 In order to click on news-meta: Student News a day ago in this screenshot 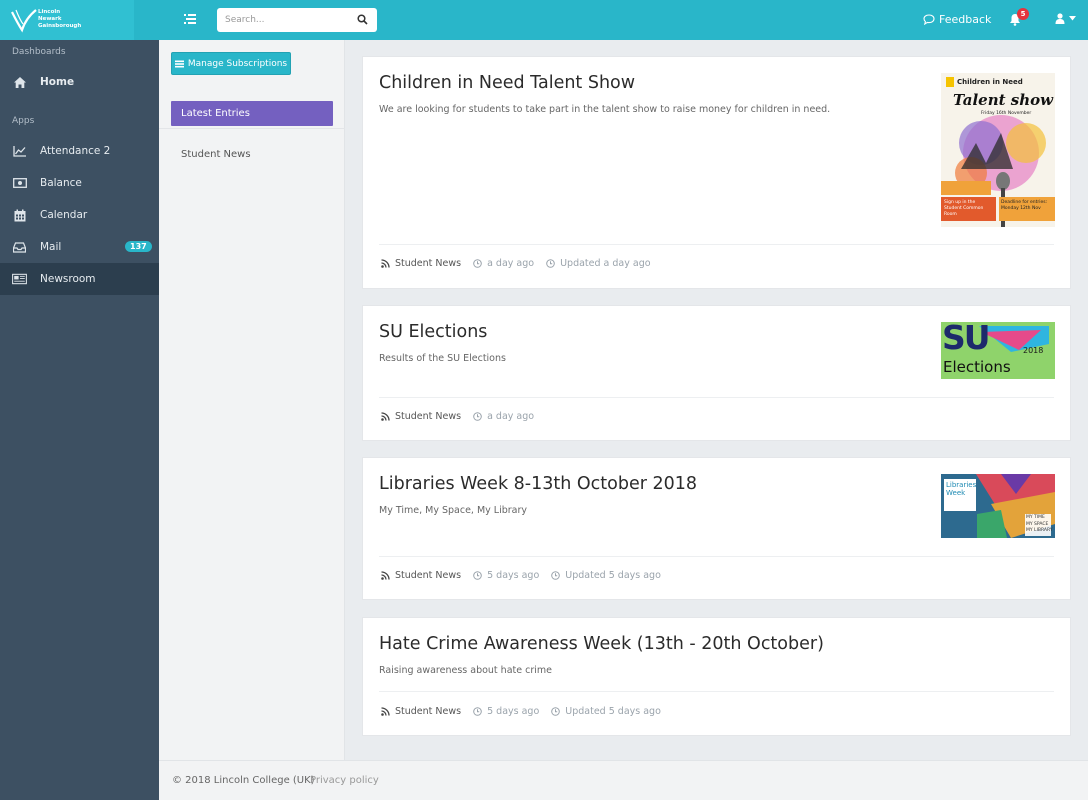, I will do `click(457, 416)`.